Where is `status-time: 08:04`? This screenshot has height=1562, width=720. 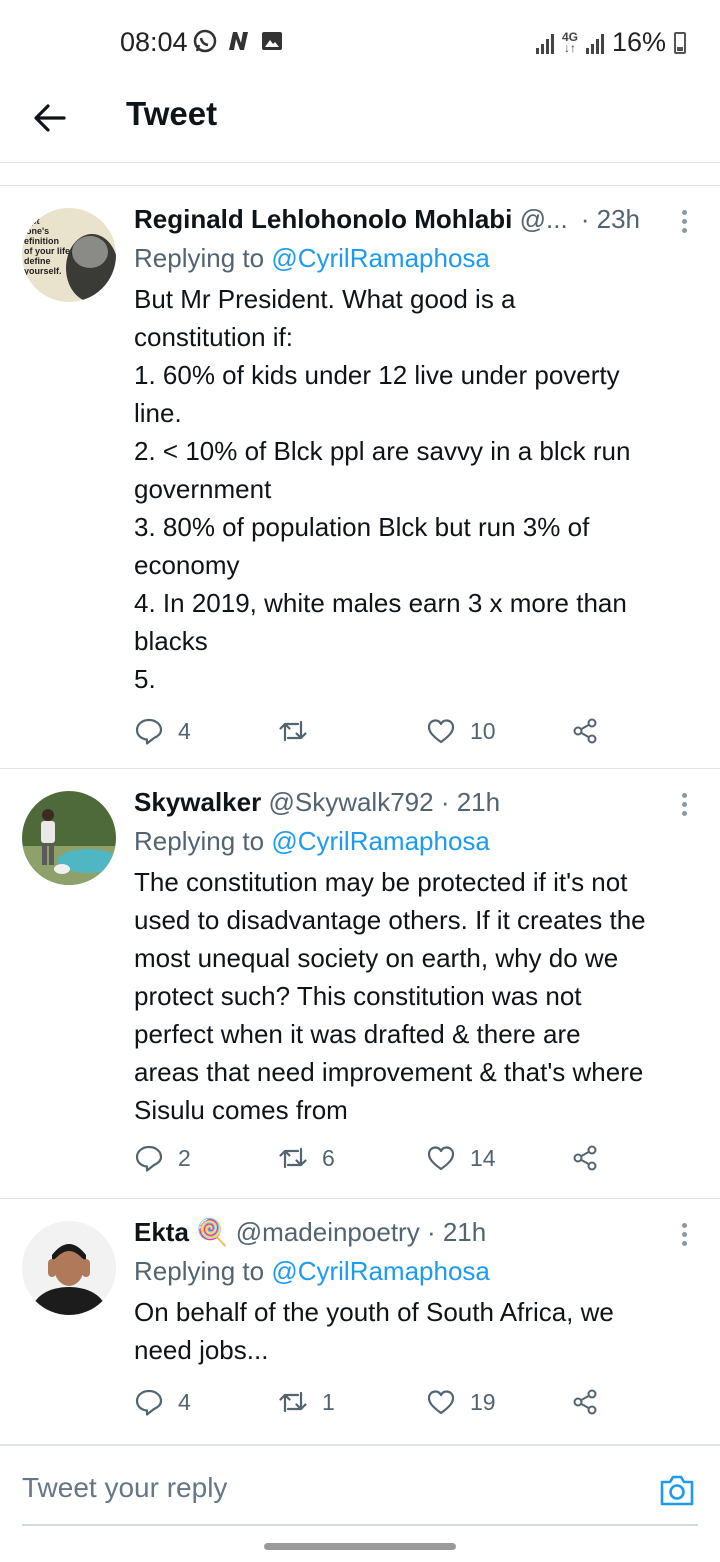
status-time: 08:04 is located at coordinates (154, 42).